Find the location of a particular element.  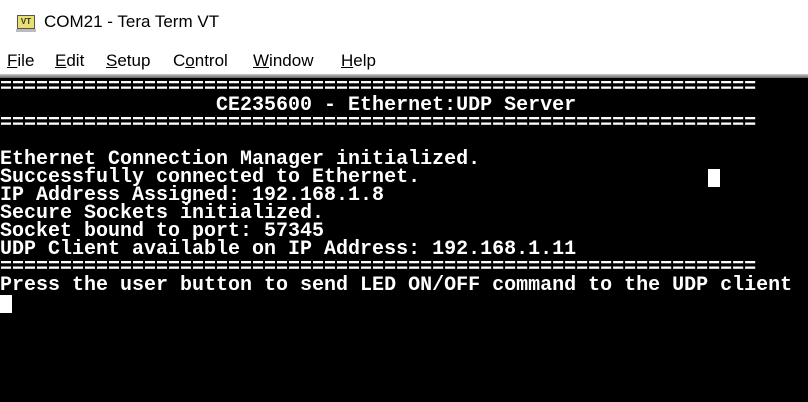

menu-window-accel: W is located at coordinates (261, 60).